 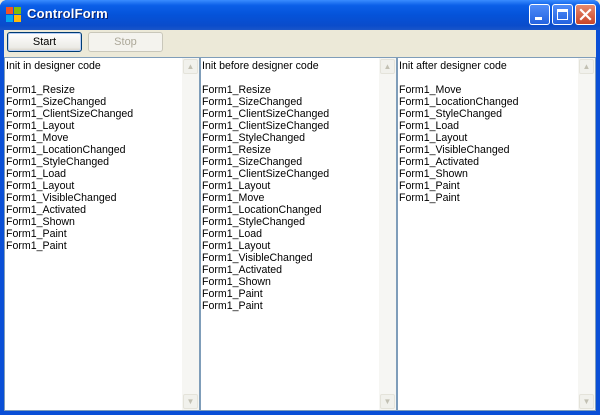 I want to click on close-icon, so click(x=585, y=14).